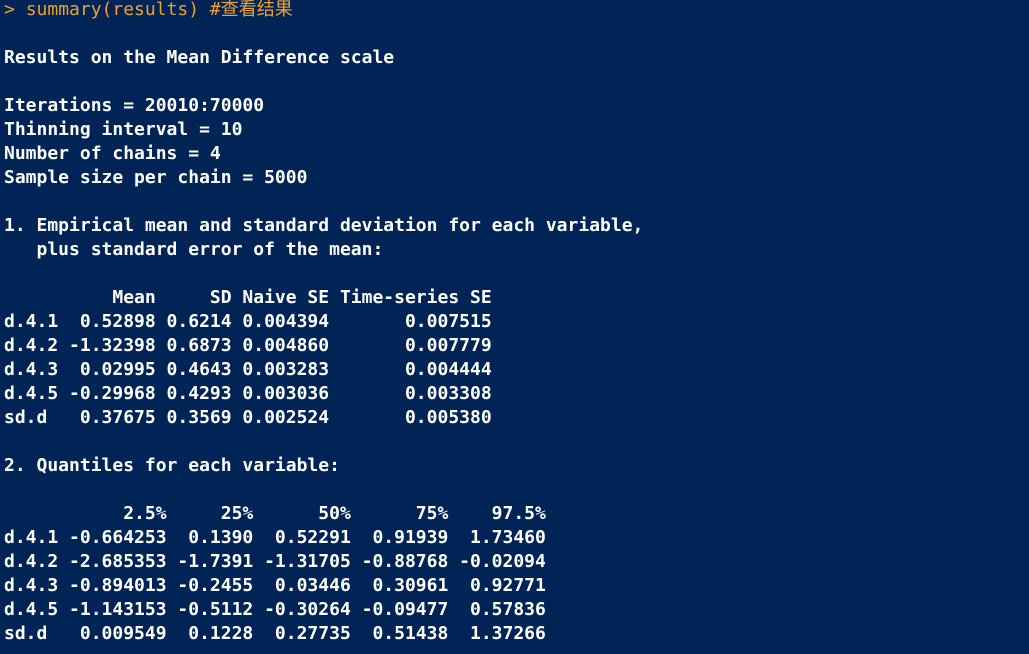 This screenshot has width=1029, height=654. I want to click on output-line: 2.5% 25% 50% 75% 97.5%, so click(275, 513).